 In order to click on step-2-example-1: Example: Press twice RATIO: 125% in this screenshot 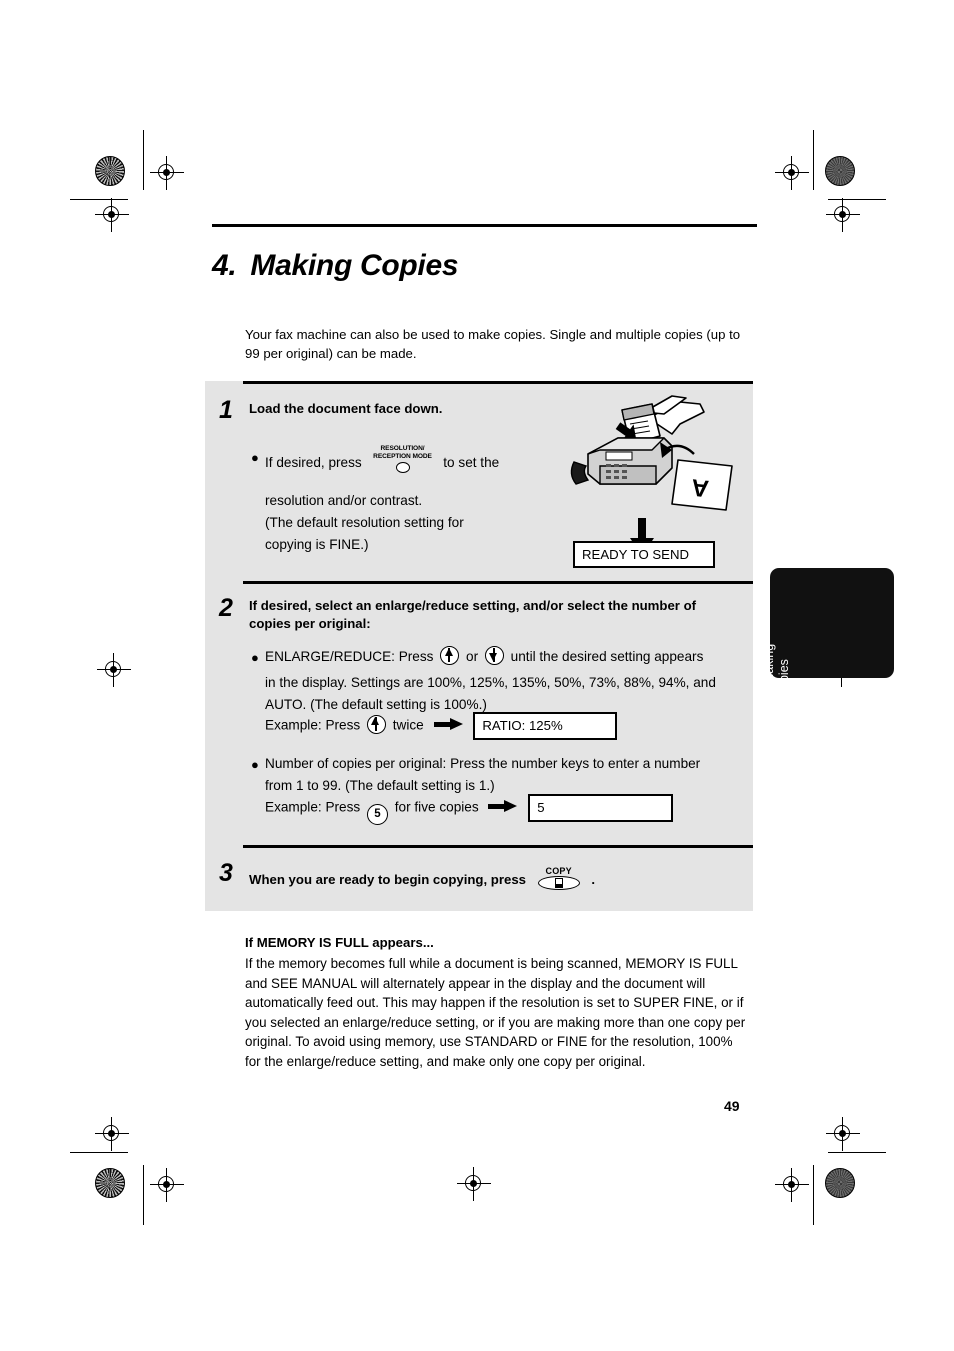, I will do `click(441, 726)`.